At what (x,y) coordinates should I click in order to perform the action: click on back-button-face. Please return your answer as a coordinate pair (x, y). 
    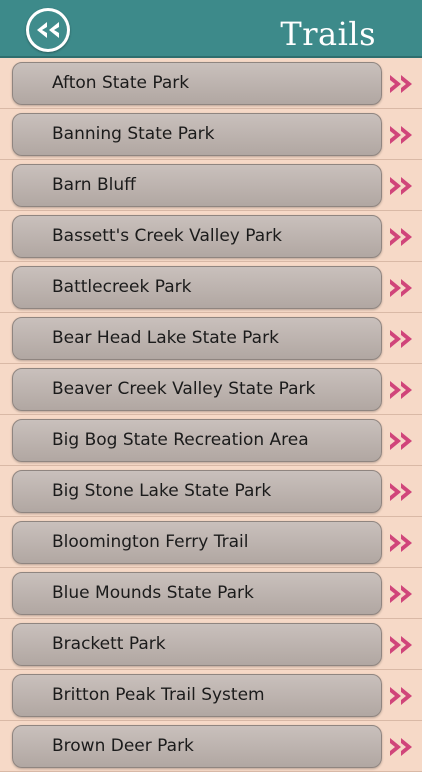
    Looking at the image, I should click on (48, 30).